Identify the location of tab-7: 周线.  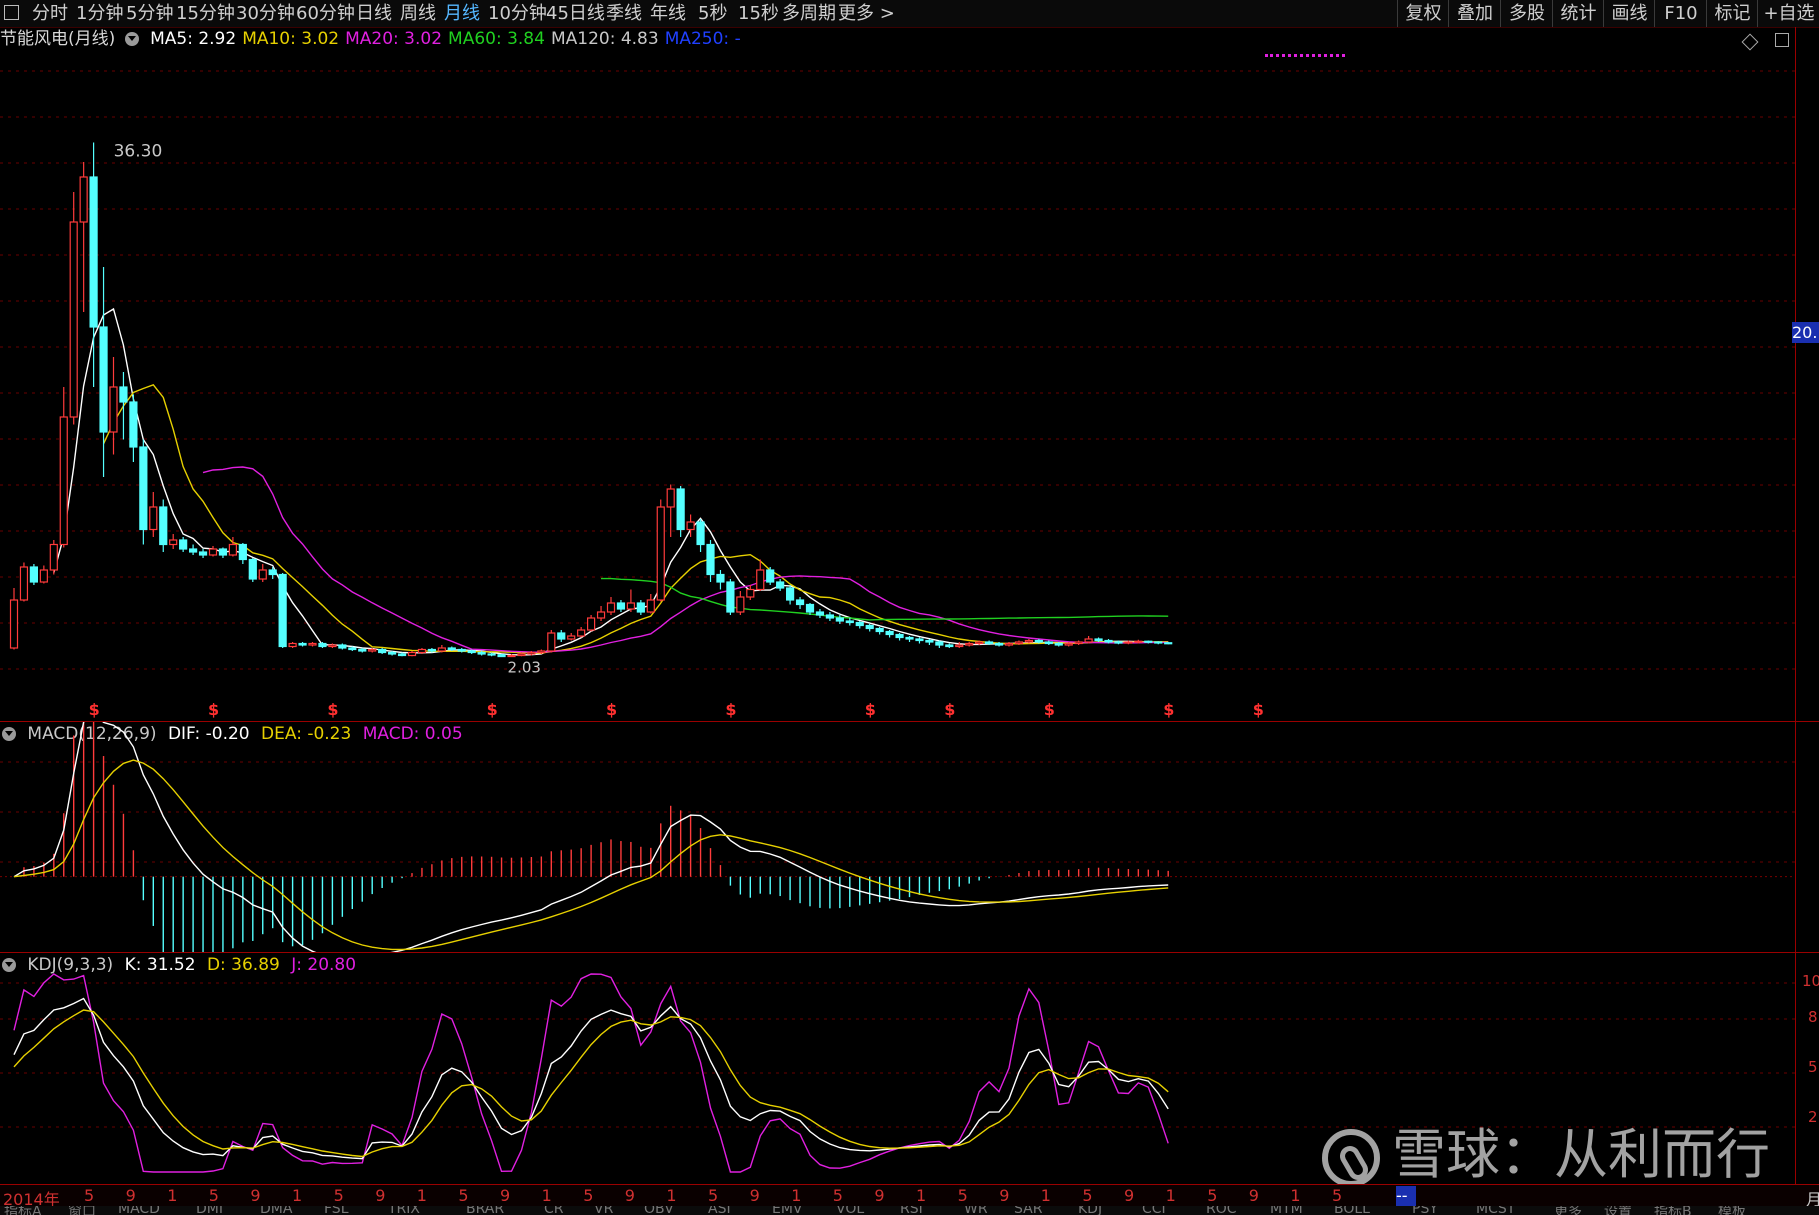
(418, 13).